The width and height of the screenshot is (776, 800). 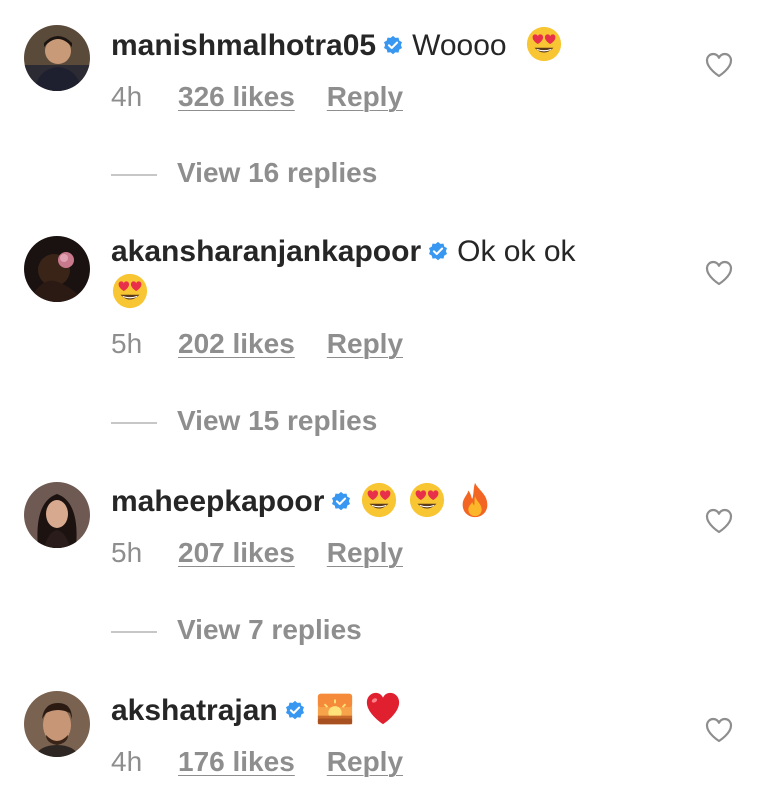 I want to click on comment-body: Ok ok ok, so click(x=516, y=251).